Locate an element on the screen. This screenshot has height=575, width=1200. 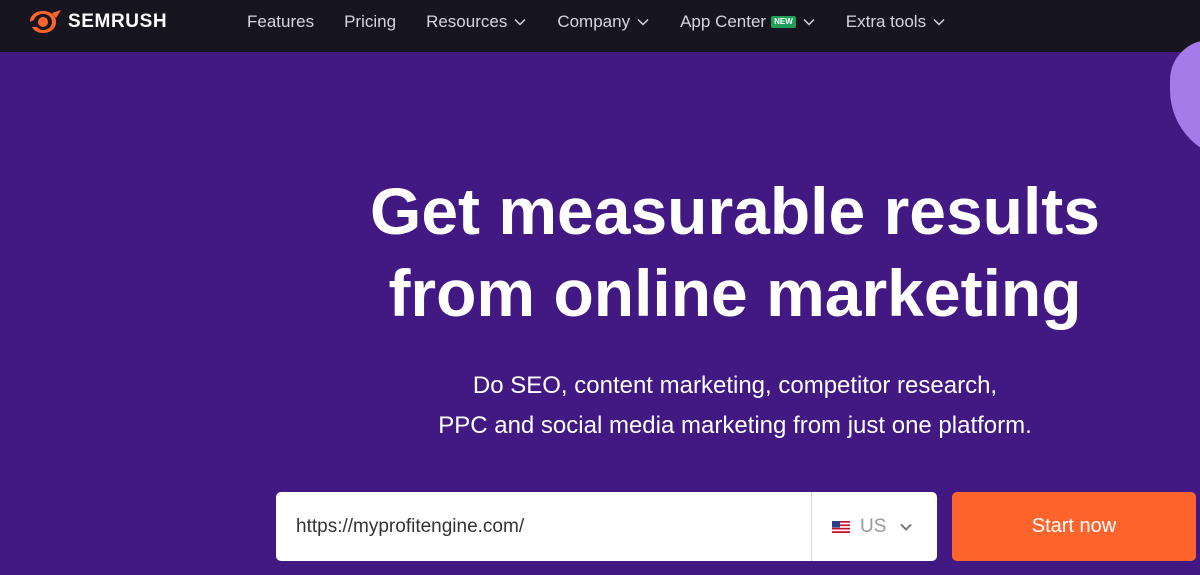
us-flag-icon is located at coordinates (841, 526).